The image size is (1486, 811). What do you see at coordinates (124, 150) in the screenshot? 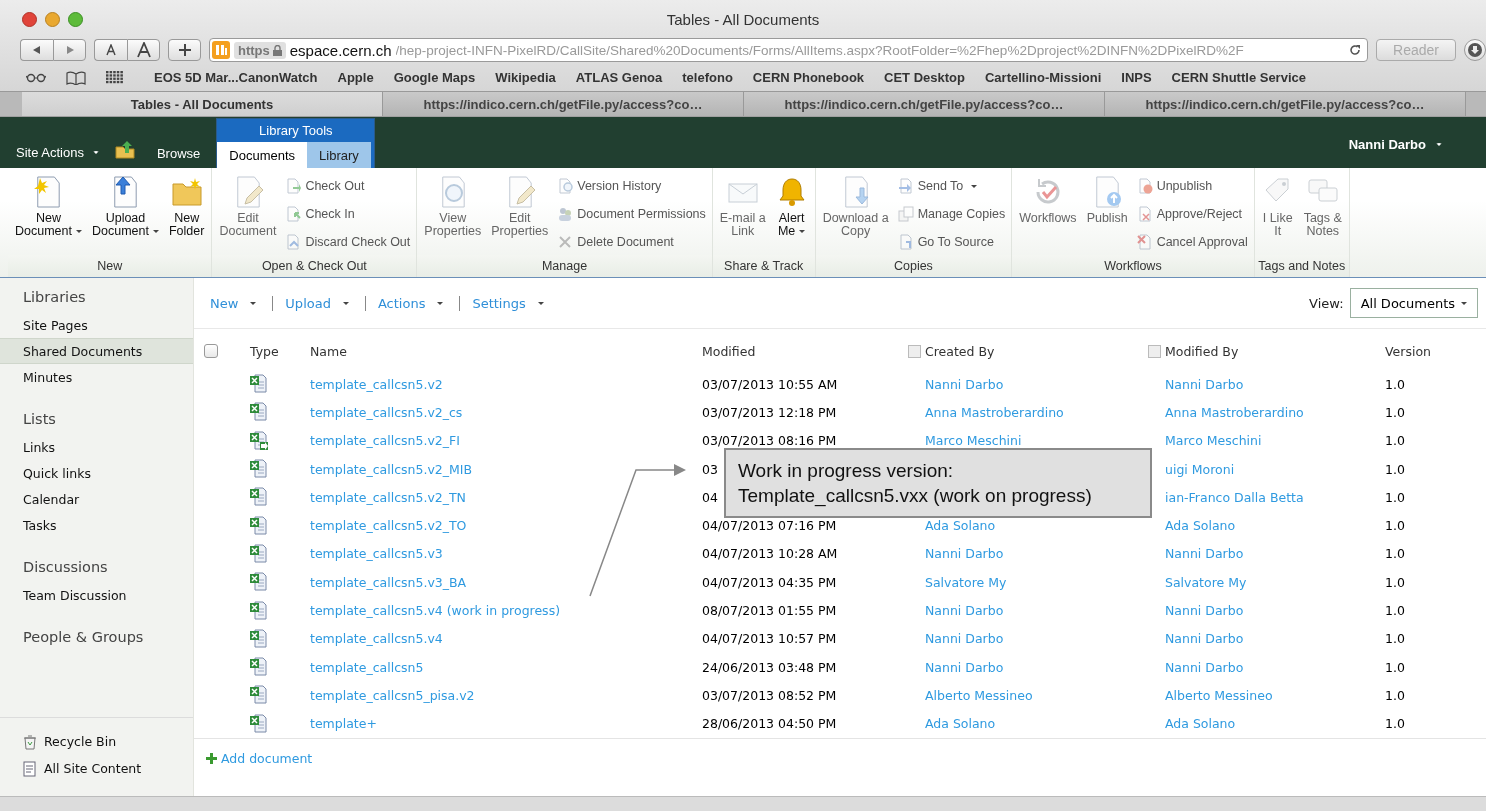
I see `folder-up-arrow-icon` at bounding box center [124, 150].